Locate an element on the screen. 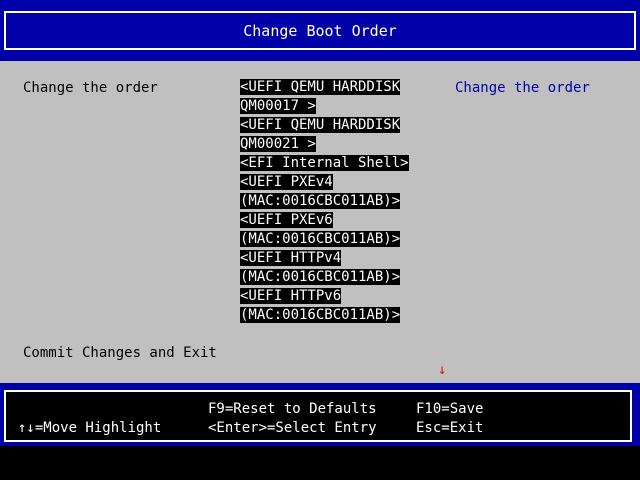 This screenshot has height=480, width=640. boot-entry-line: <EFI Internal Shell> is located at coordinates (324, 163).